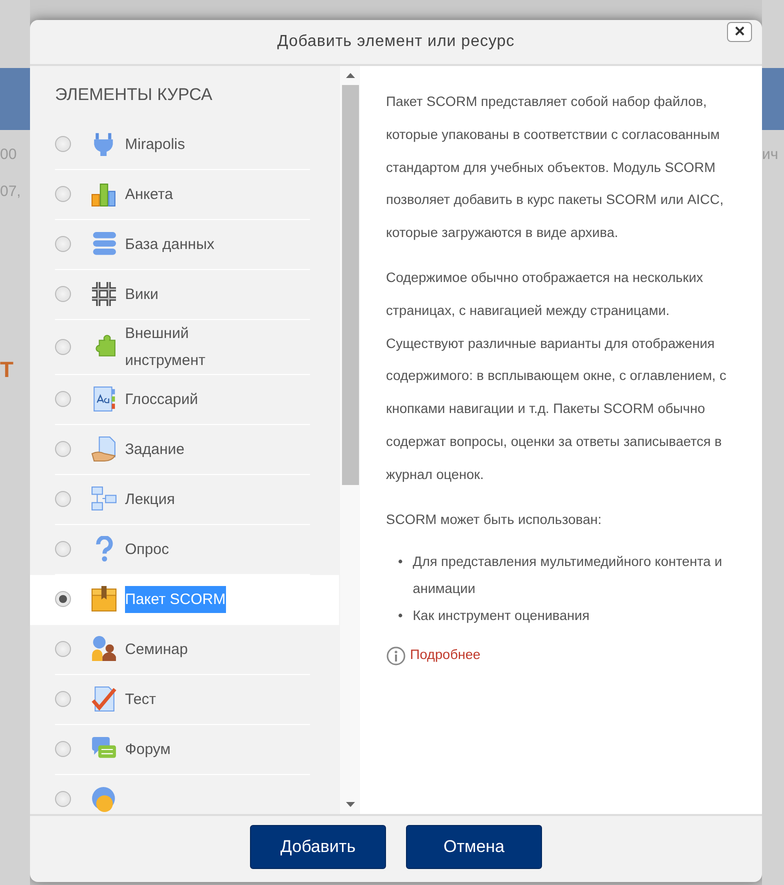  What do you see at coordinates (161, 399) in the screenshot?
I see `item-label: Глоссарий` at bounding box center [161, 399].